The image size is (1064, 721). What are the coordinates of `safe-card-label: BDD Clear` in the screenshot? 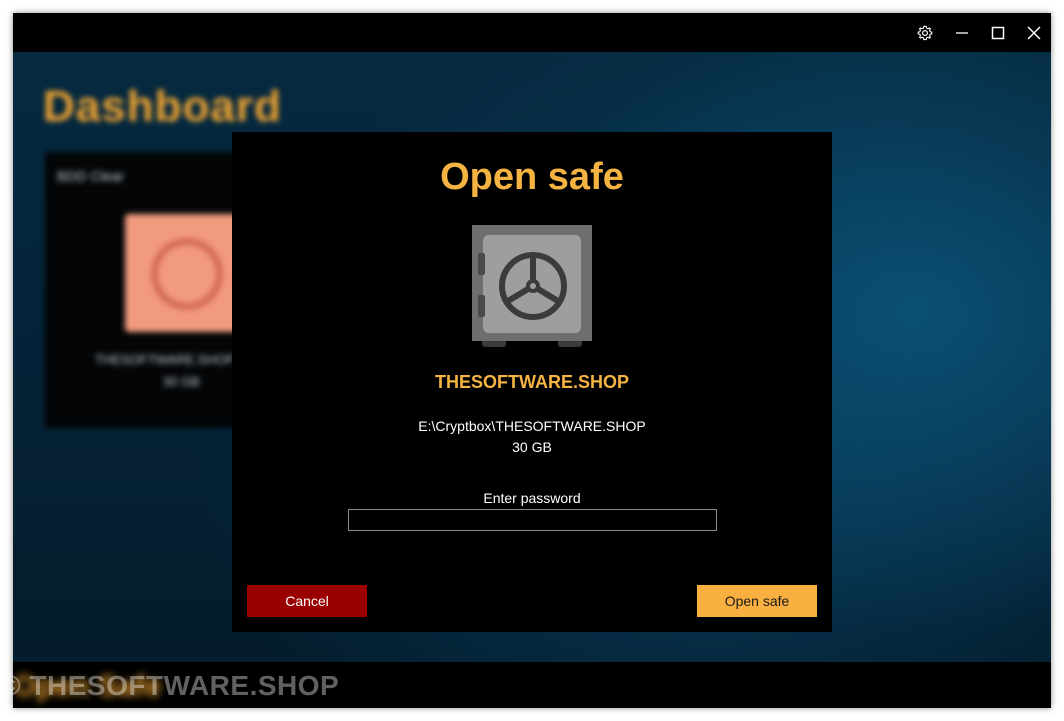 It's located at (90, 176).